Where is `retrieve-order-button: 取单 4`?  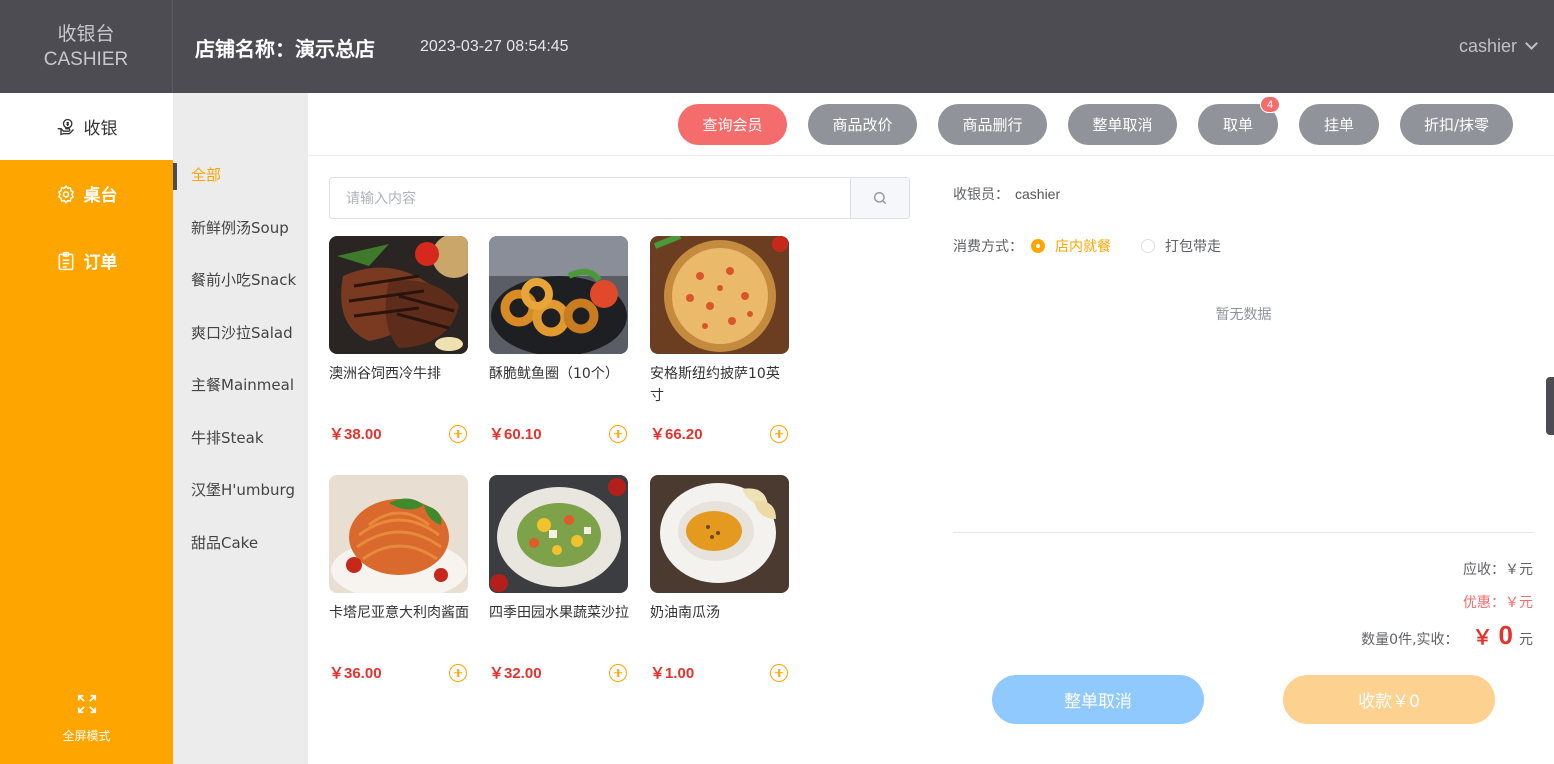
retrieve-order-button: 取单 4 is located at coordinates (1239, 120).